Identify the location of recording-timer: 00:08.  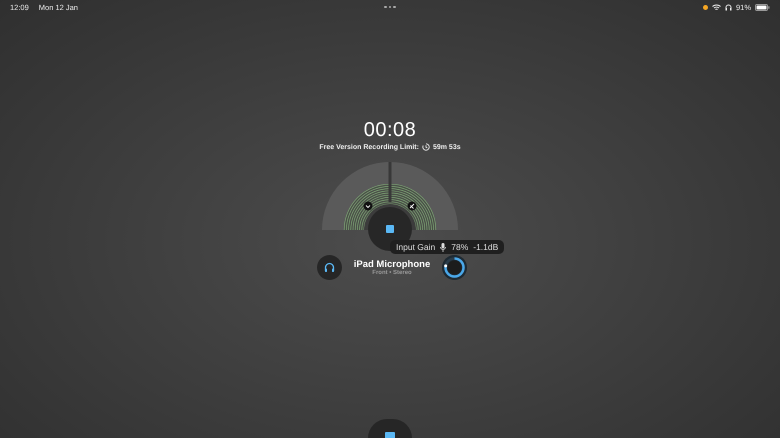
(390, 130).